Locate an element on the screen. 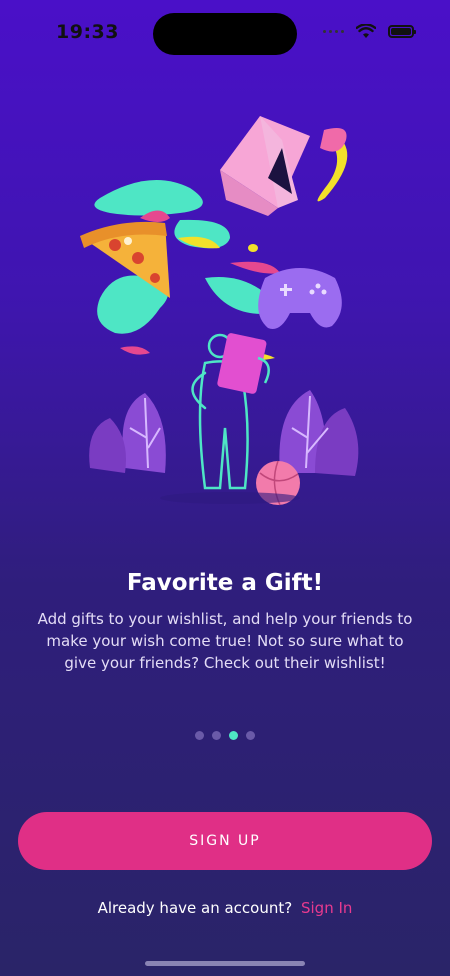 The image size is (450, 976). home-indicator is located at coordinates (225, 963).